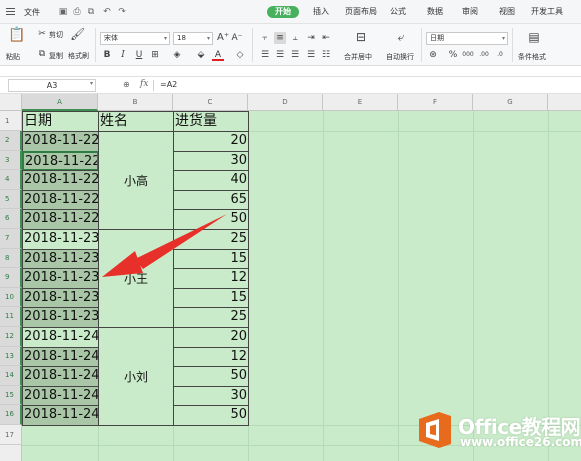  What do you see at coordinates (237, 38) in the screenshot?
I see `decrease-font-icon: A⁻` at bounding box center [237, 38].